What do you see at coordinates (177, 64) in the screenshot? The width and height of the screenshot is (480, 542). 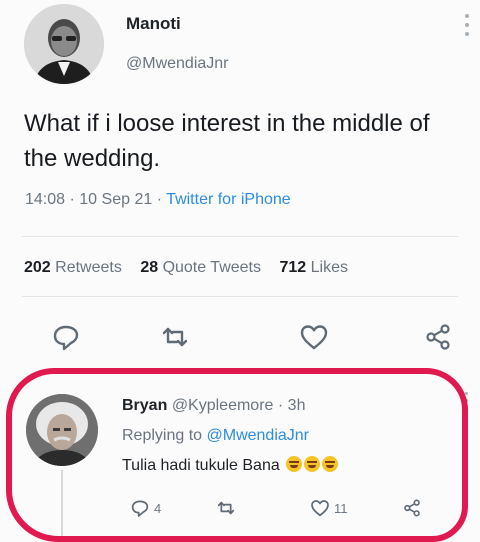 I see `author-handle: @MwendiaJnr` at bounding box center [177, 64].